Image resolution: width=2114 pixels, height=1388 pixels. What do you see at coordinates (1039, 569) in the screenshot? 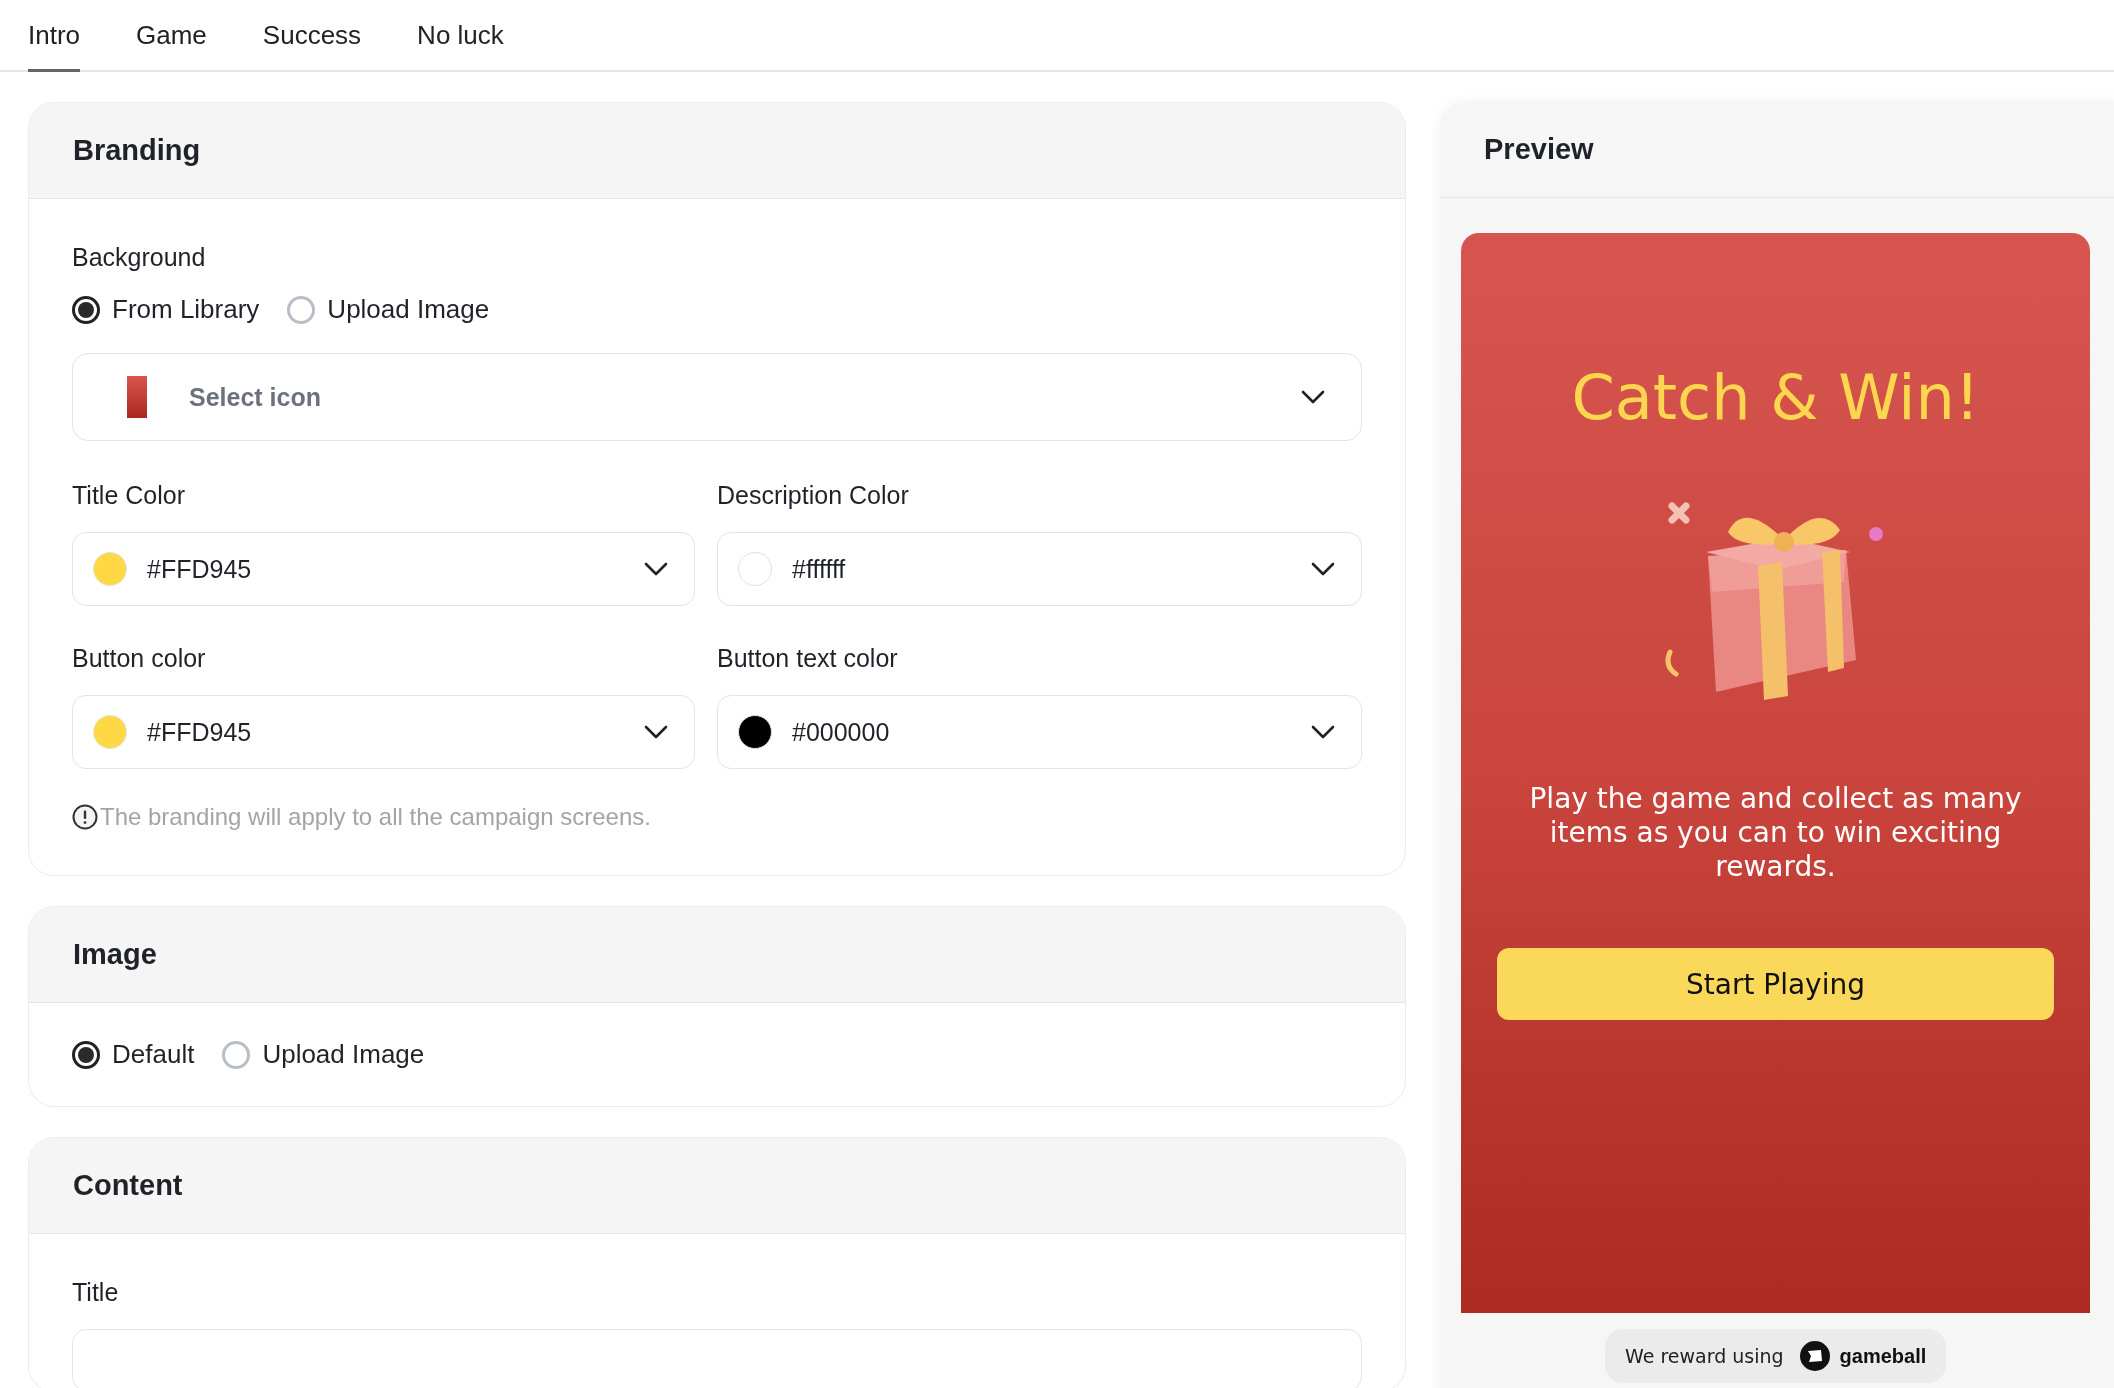
I see `color-dropdown: #ffffff` at bounding box center [1039, 569].